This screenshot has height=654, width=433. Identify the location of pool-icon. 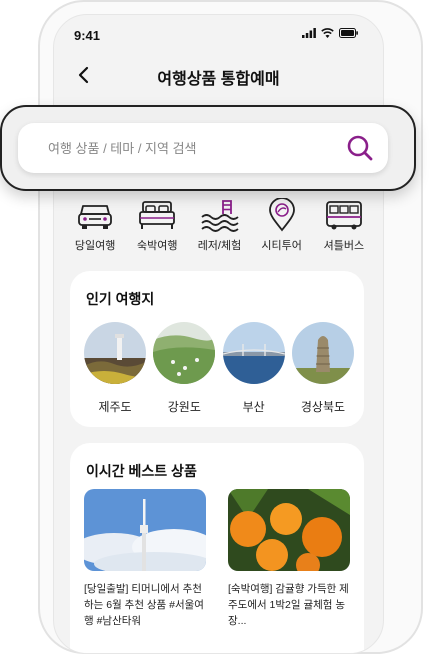
(219, 215).